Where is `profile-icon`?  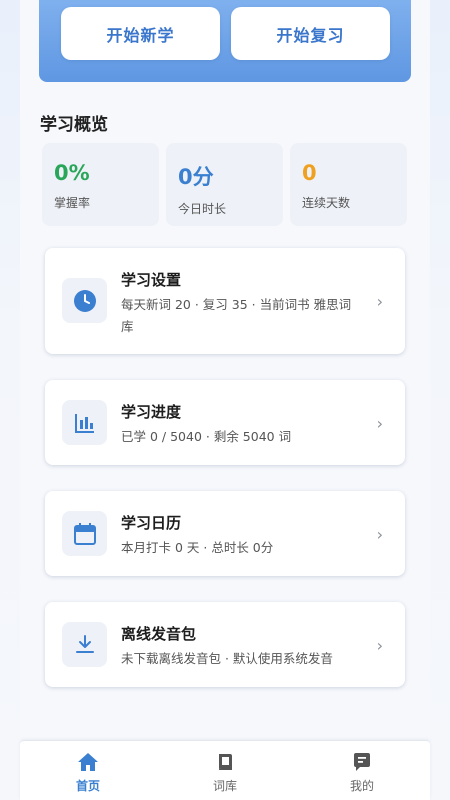
profile-icon is located at coordinates (362, 762).